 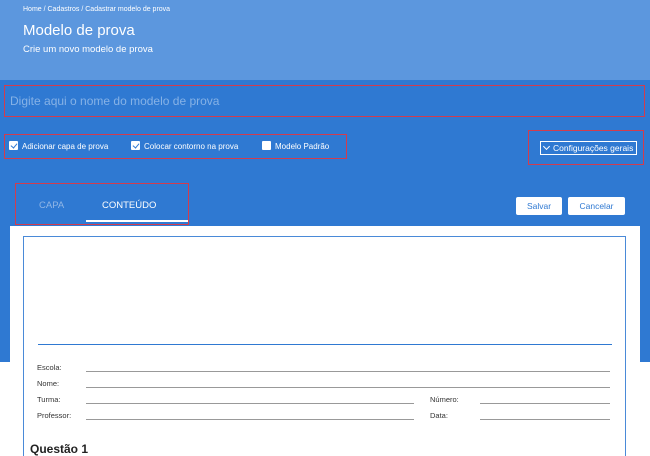 What do you see at coordinates (59, 449) in the screenshot?
I see `question-title: Questão 1` at bounding box center [59, 449].